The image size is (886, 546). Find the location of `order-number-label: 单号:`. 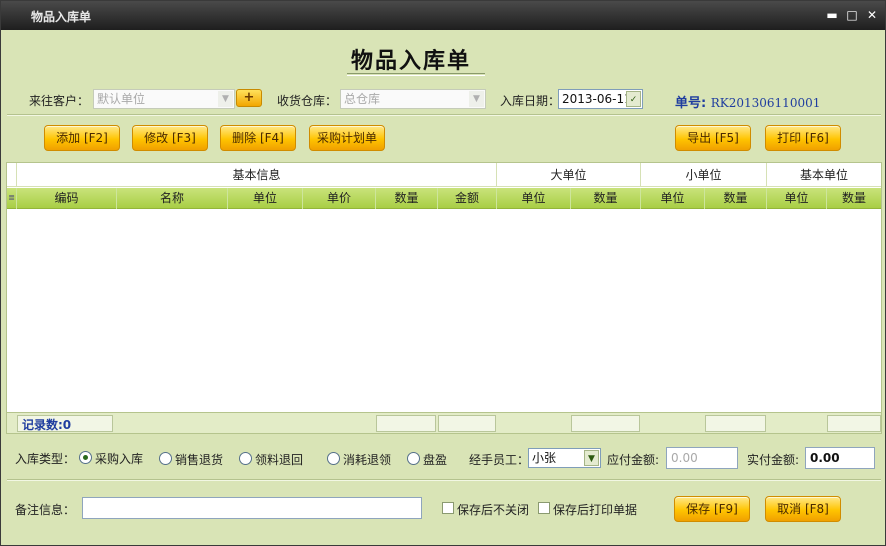

order-number-label: 单号: is located at coordinates (691, 103).